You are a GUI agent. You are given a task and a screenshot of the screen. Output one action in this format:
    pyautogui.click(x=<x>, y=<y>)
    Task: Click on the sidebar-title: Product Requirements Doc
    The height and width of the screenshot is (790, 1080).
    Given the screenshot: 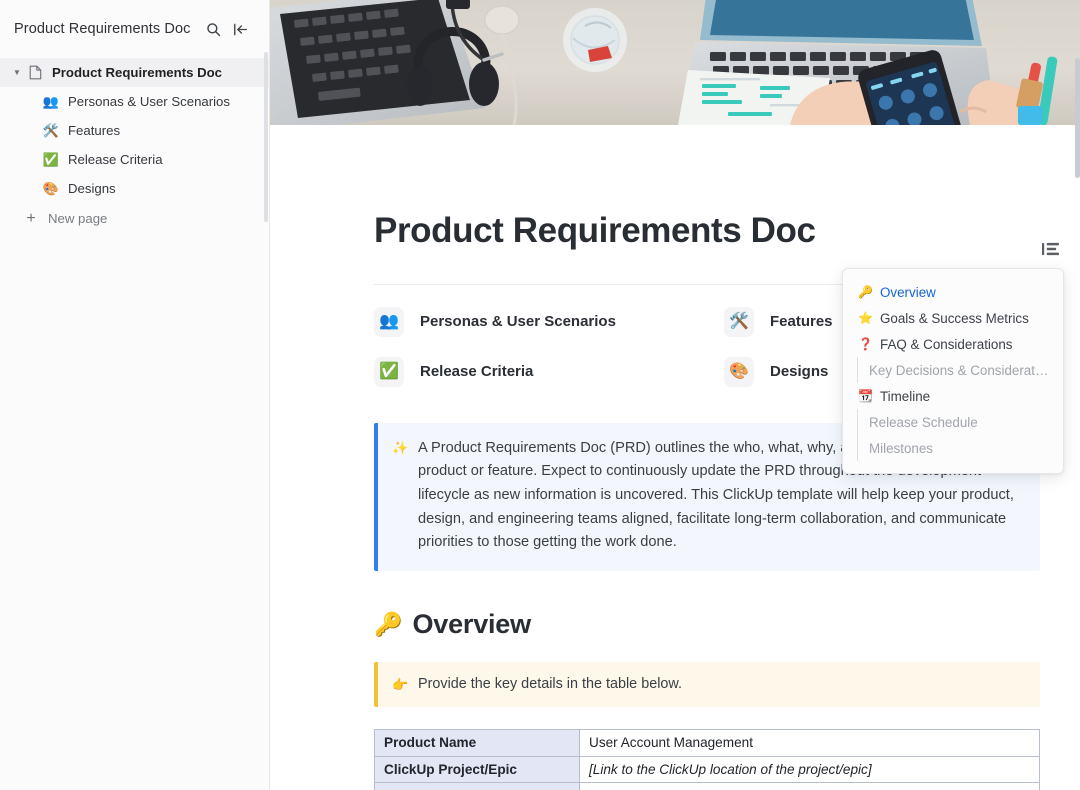 What is the action you would take?
    pyautogui.click(x=102, y=29)
    